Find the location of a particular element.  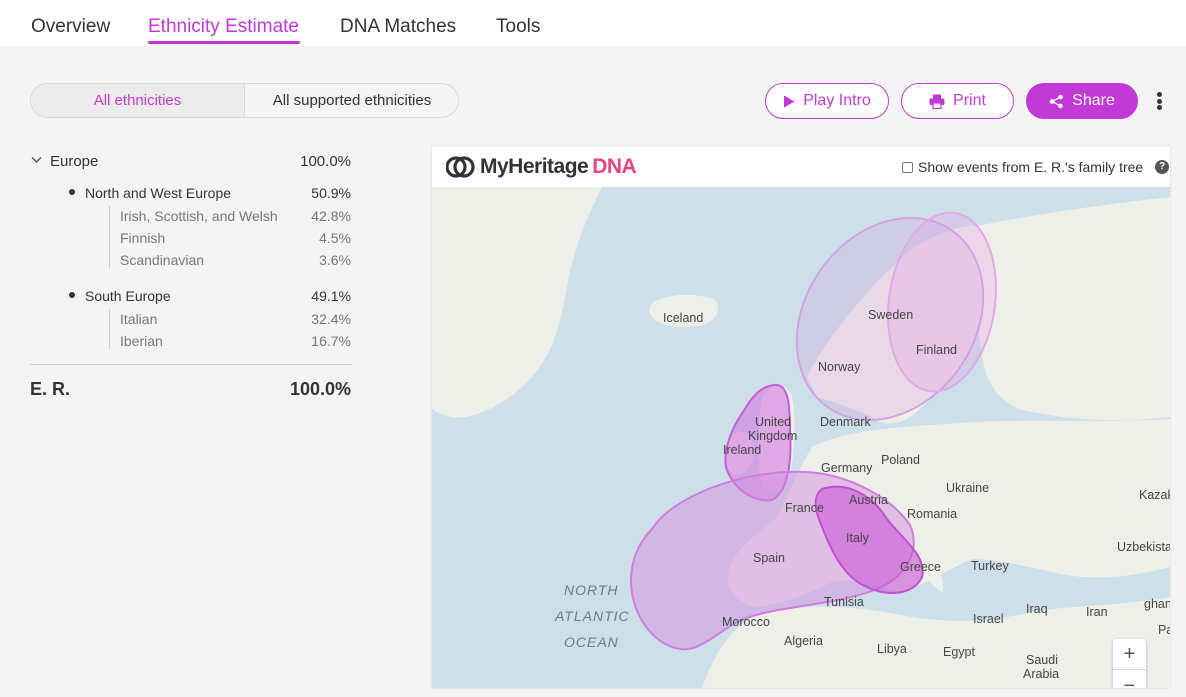

total-percent: 100.0% is located at coordinates (320, 389).